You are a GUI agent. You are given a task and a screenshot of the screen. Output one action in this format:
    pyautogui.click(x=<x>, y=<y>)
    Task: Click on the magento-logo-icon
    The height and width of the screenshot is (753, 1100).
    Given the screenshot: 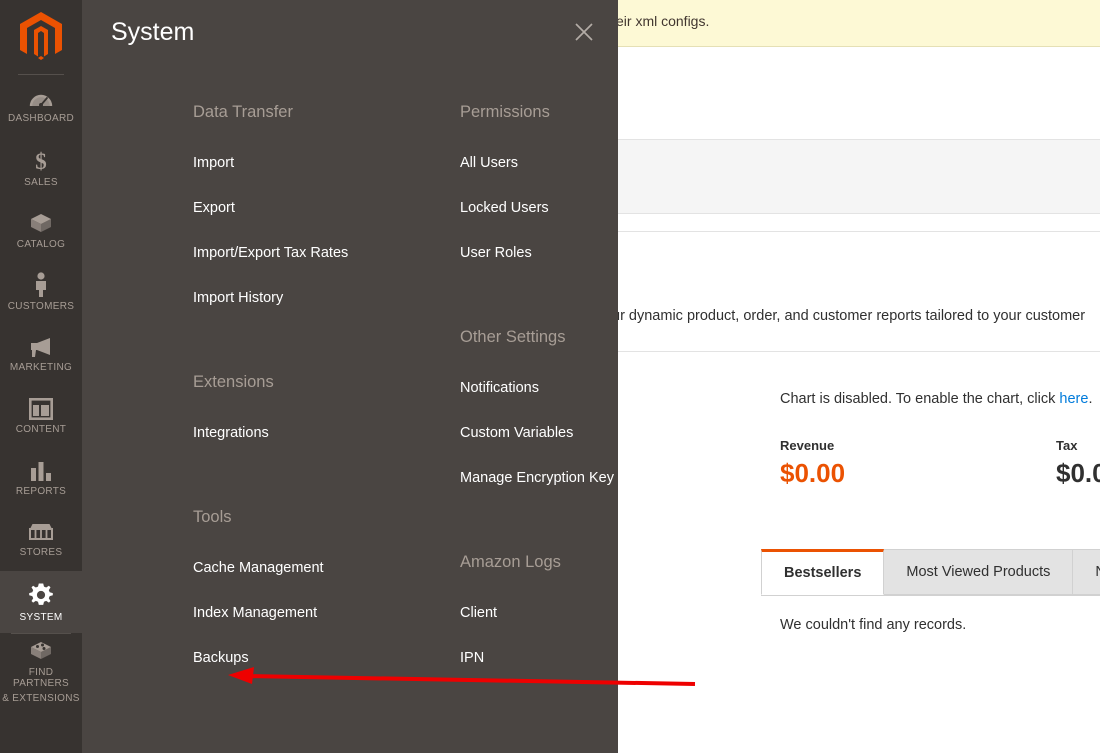 What is the action you would take?
    pyautogui.click(x=41, y=36)
    